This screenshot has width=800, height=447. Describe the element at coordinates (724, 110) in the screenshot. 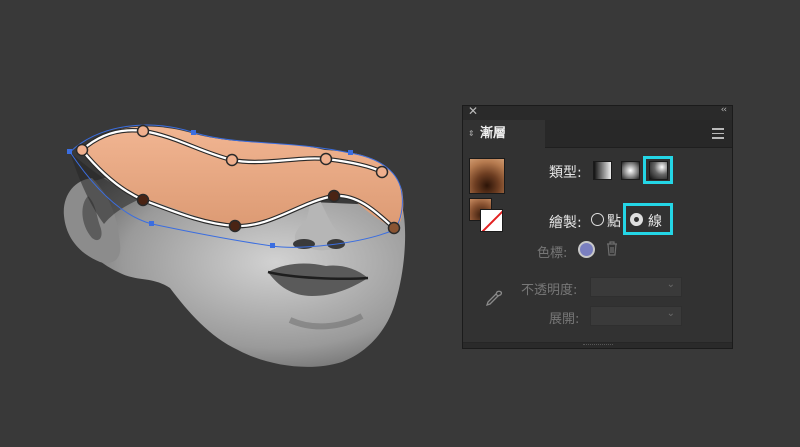

I see `collapse-icon: ‹‹` at that location.